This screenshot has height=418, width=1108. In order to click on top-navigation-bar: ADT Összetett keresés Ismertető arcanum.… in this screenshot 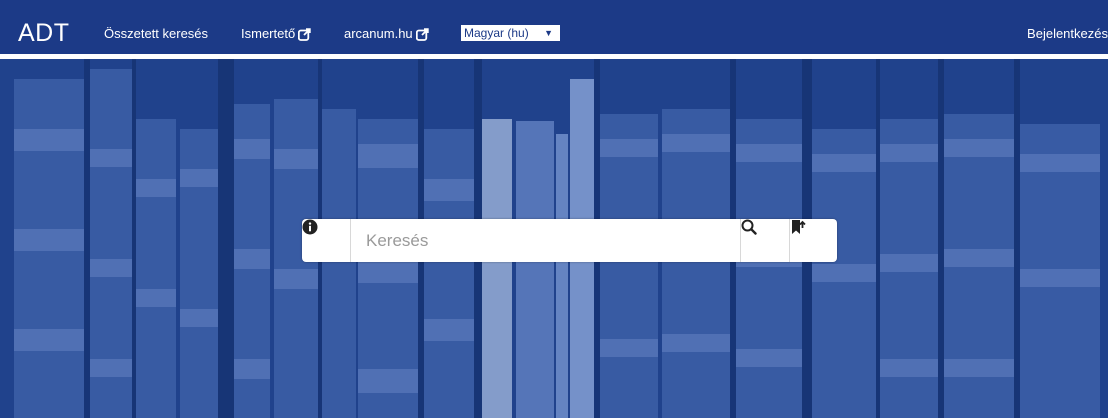, I will do `click(554, 29)`.